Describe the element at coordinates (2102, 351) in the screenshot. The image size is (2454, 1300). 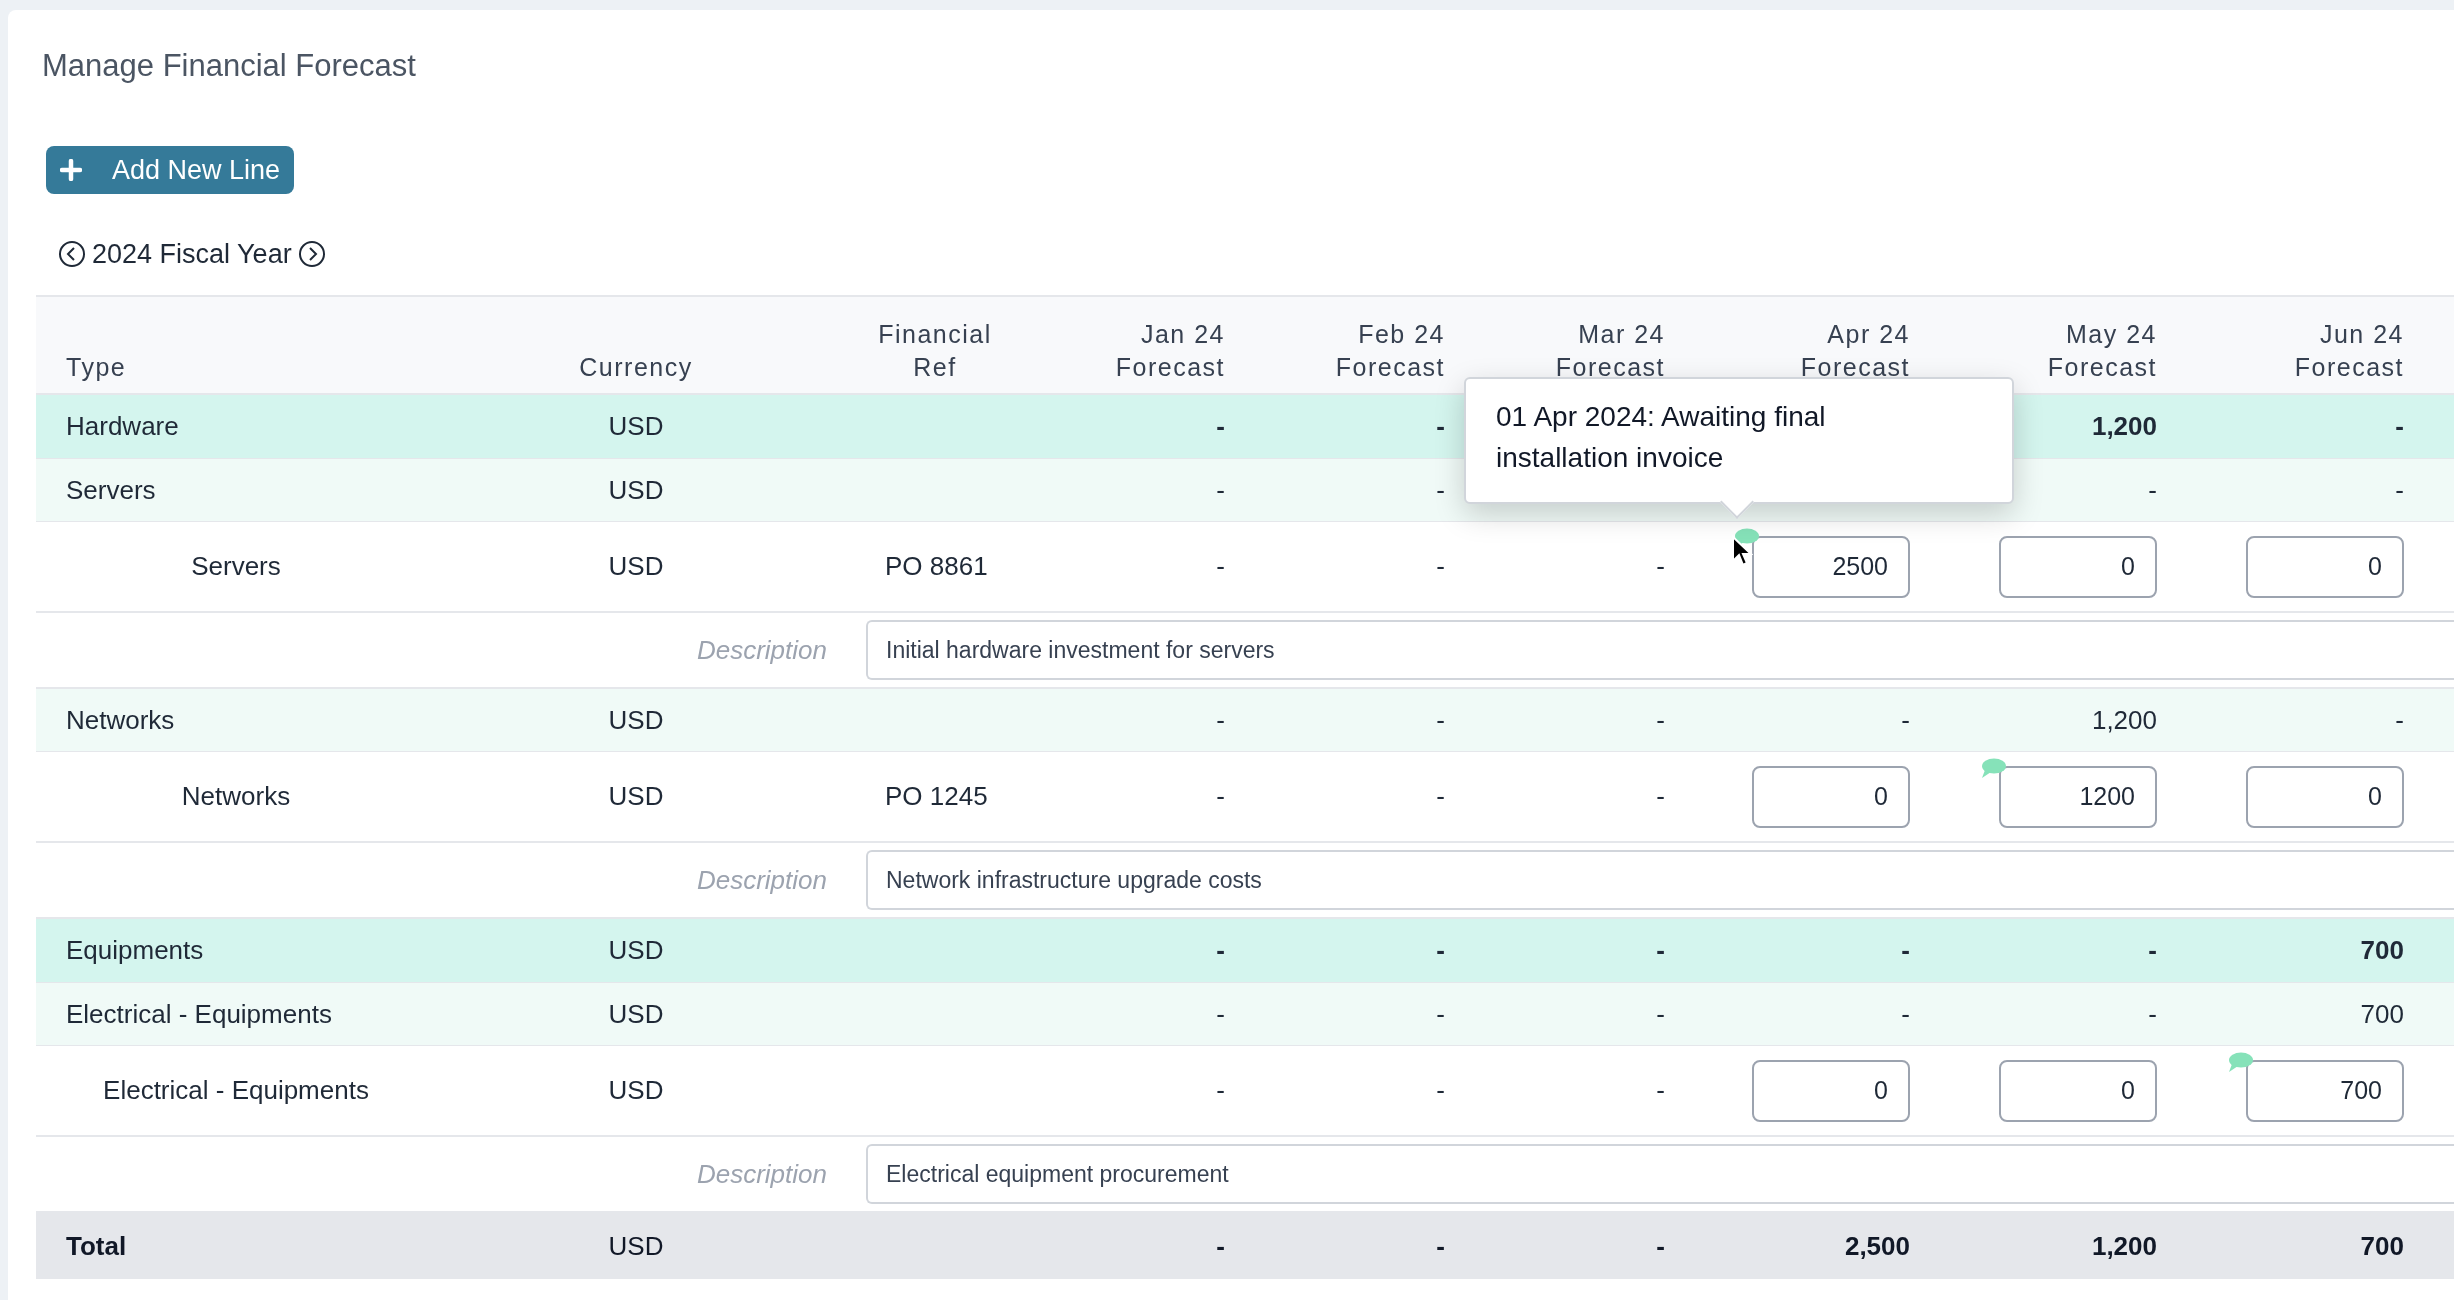
I see `column-header: May 24 Forecast` at that location.